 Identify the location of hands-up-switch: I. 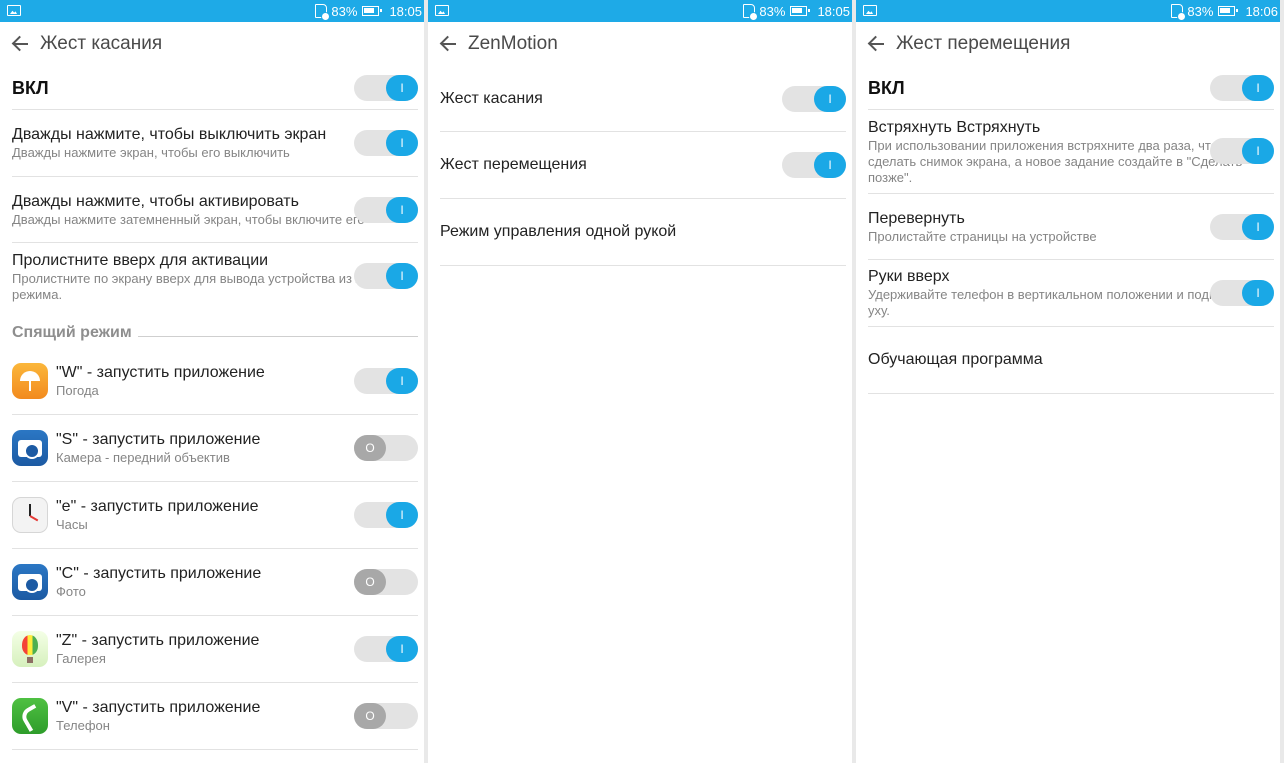
(1242, 293).